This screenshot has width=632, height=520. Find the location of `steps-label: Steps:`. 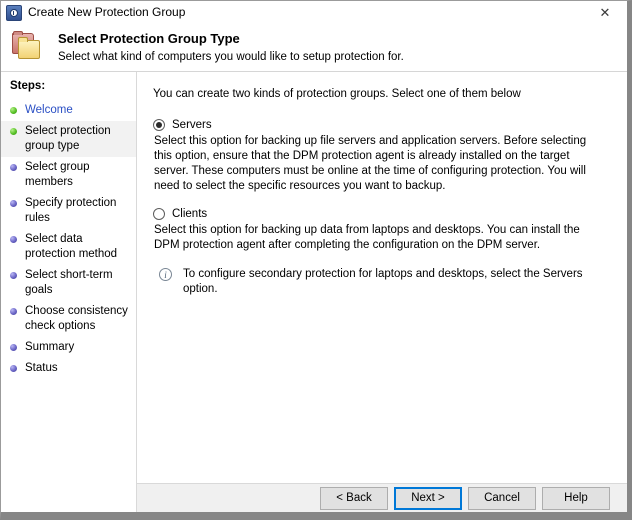

steps-label: Steps: is located at coordinates (28, 86).